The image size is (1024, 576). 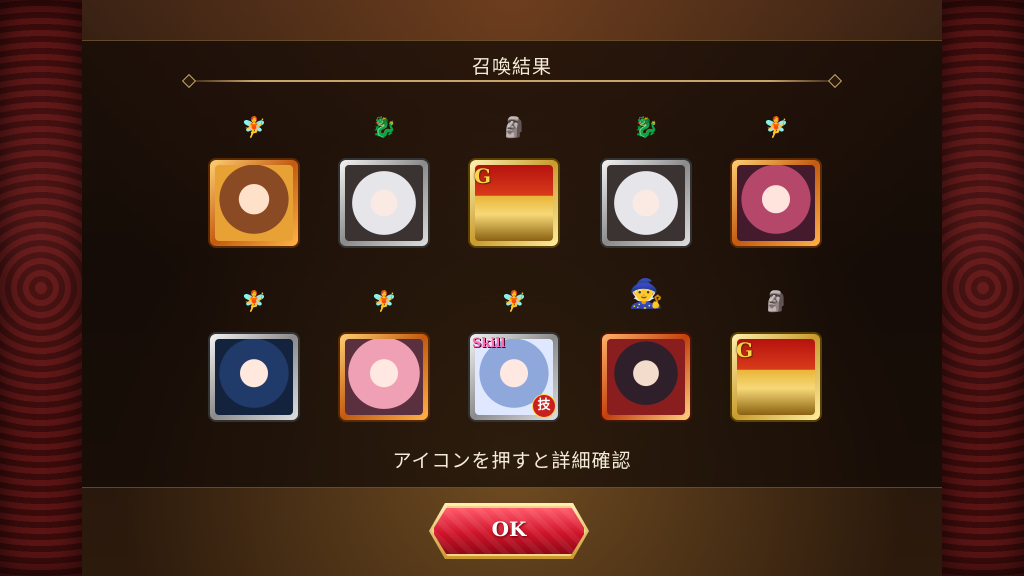 What do you see at coordinates (544, 406) in the screenshot?
I see `skill-corner-badge: 技` at bounding box center [544, 406].